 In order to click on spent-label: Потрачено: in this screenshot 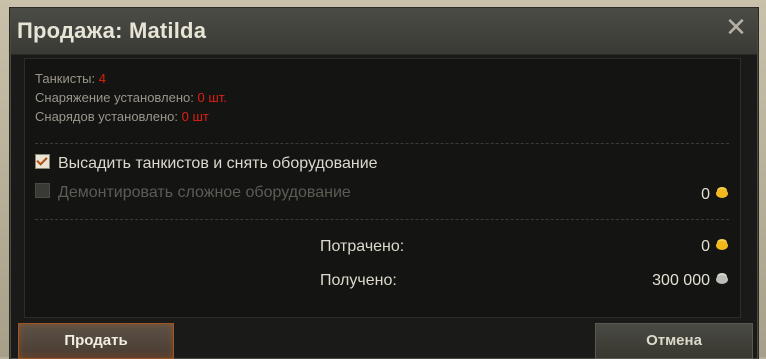, I will do `click(362, 246)`.